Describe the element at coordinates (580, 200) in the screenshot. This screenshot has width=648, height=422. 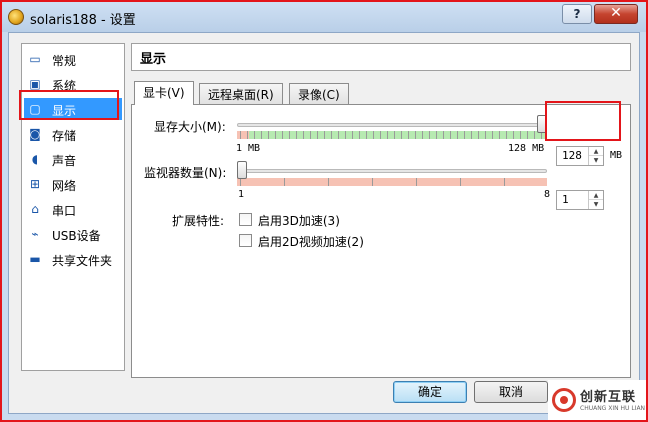
I see `monitor-count-spinbox: 1 ▲ ▼` at that location.